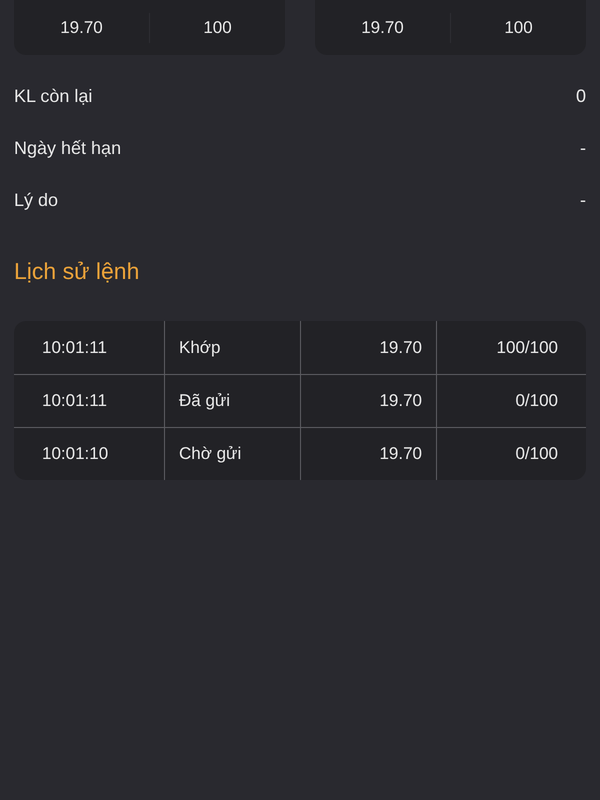 Image resolution: width=600 pixels, height=800 pixels. Describe the element at coordinates (36, 200) in the screenshot. I see `detail-label: Lý do` at that location.